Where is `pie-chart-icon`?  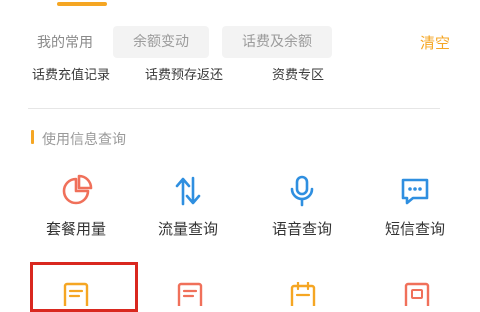 pie-chart-icon is located at coordinates (77, 189).